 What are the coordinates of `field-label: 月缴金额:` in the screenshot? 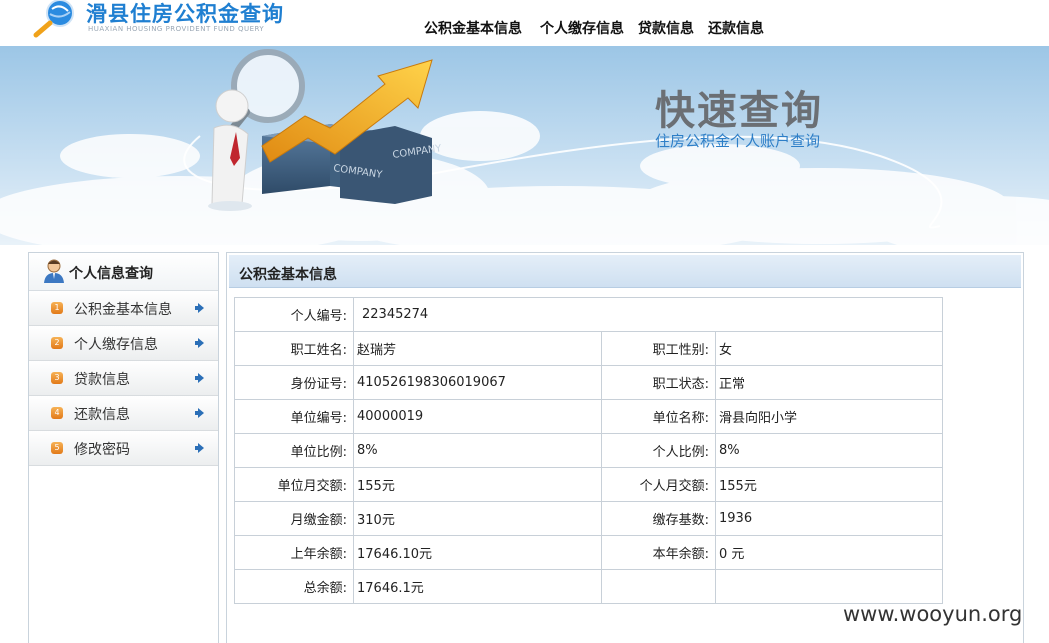 It's located at (294, 518).